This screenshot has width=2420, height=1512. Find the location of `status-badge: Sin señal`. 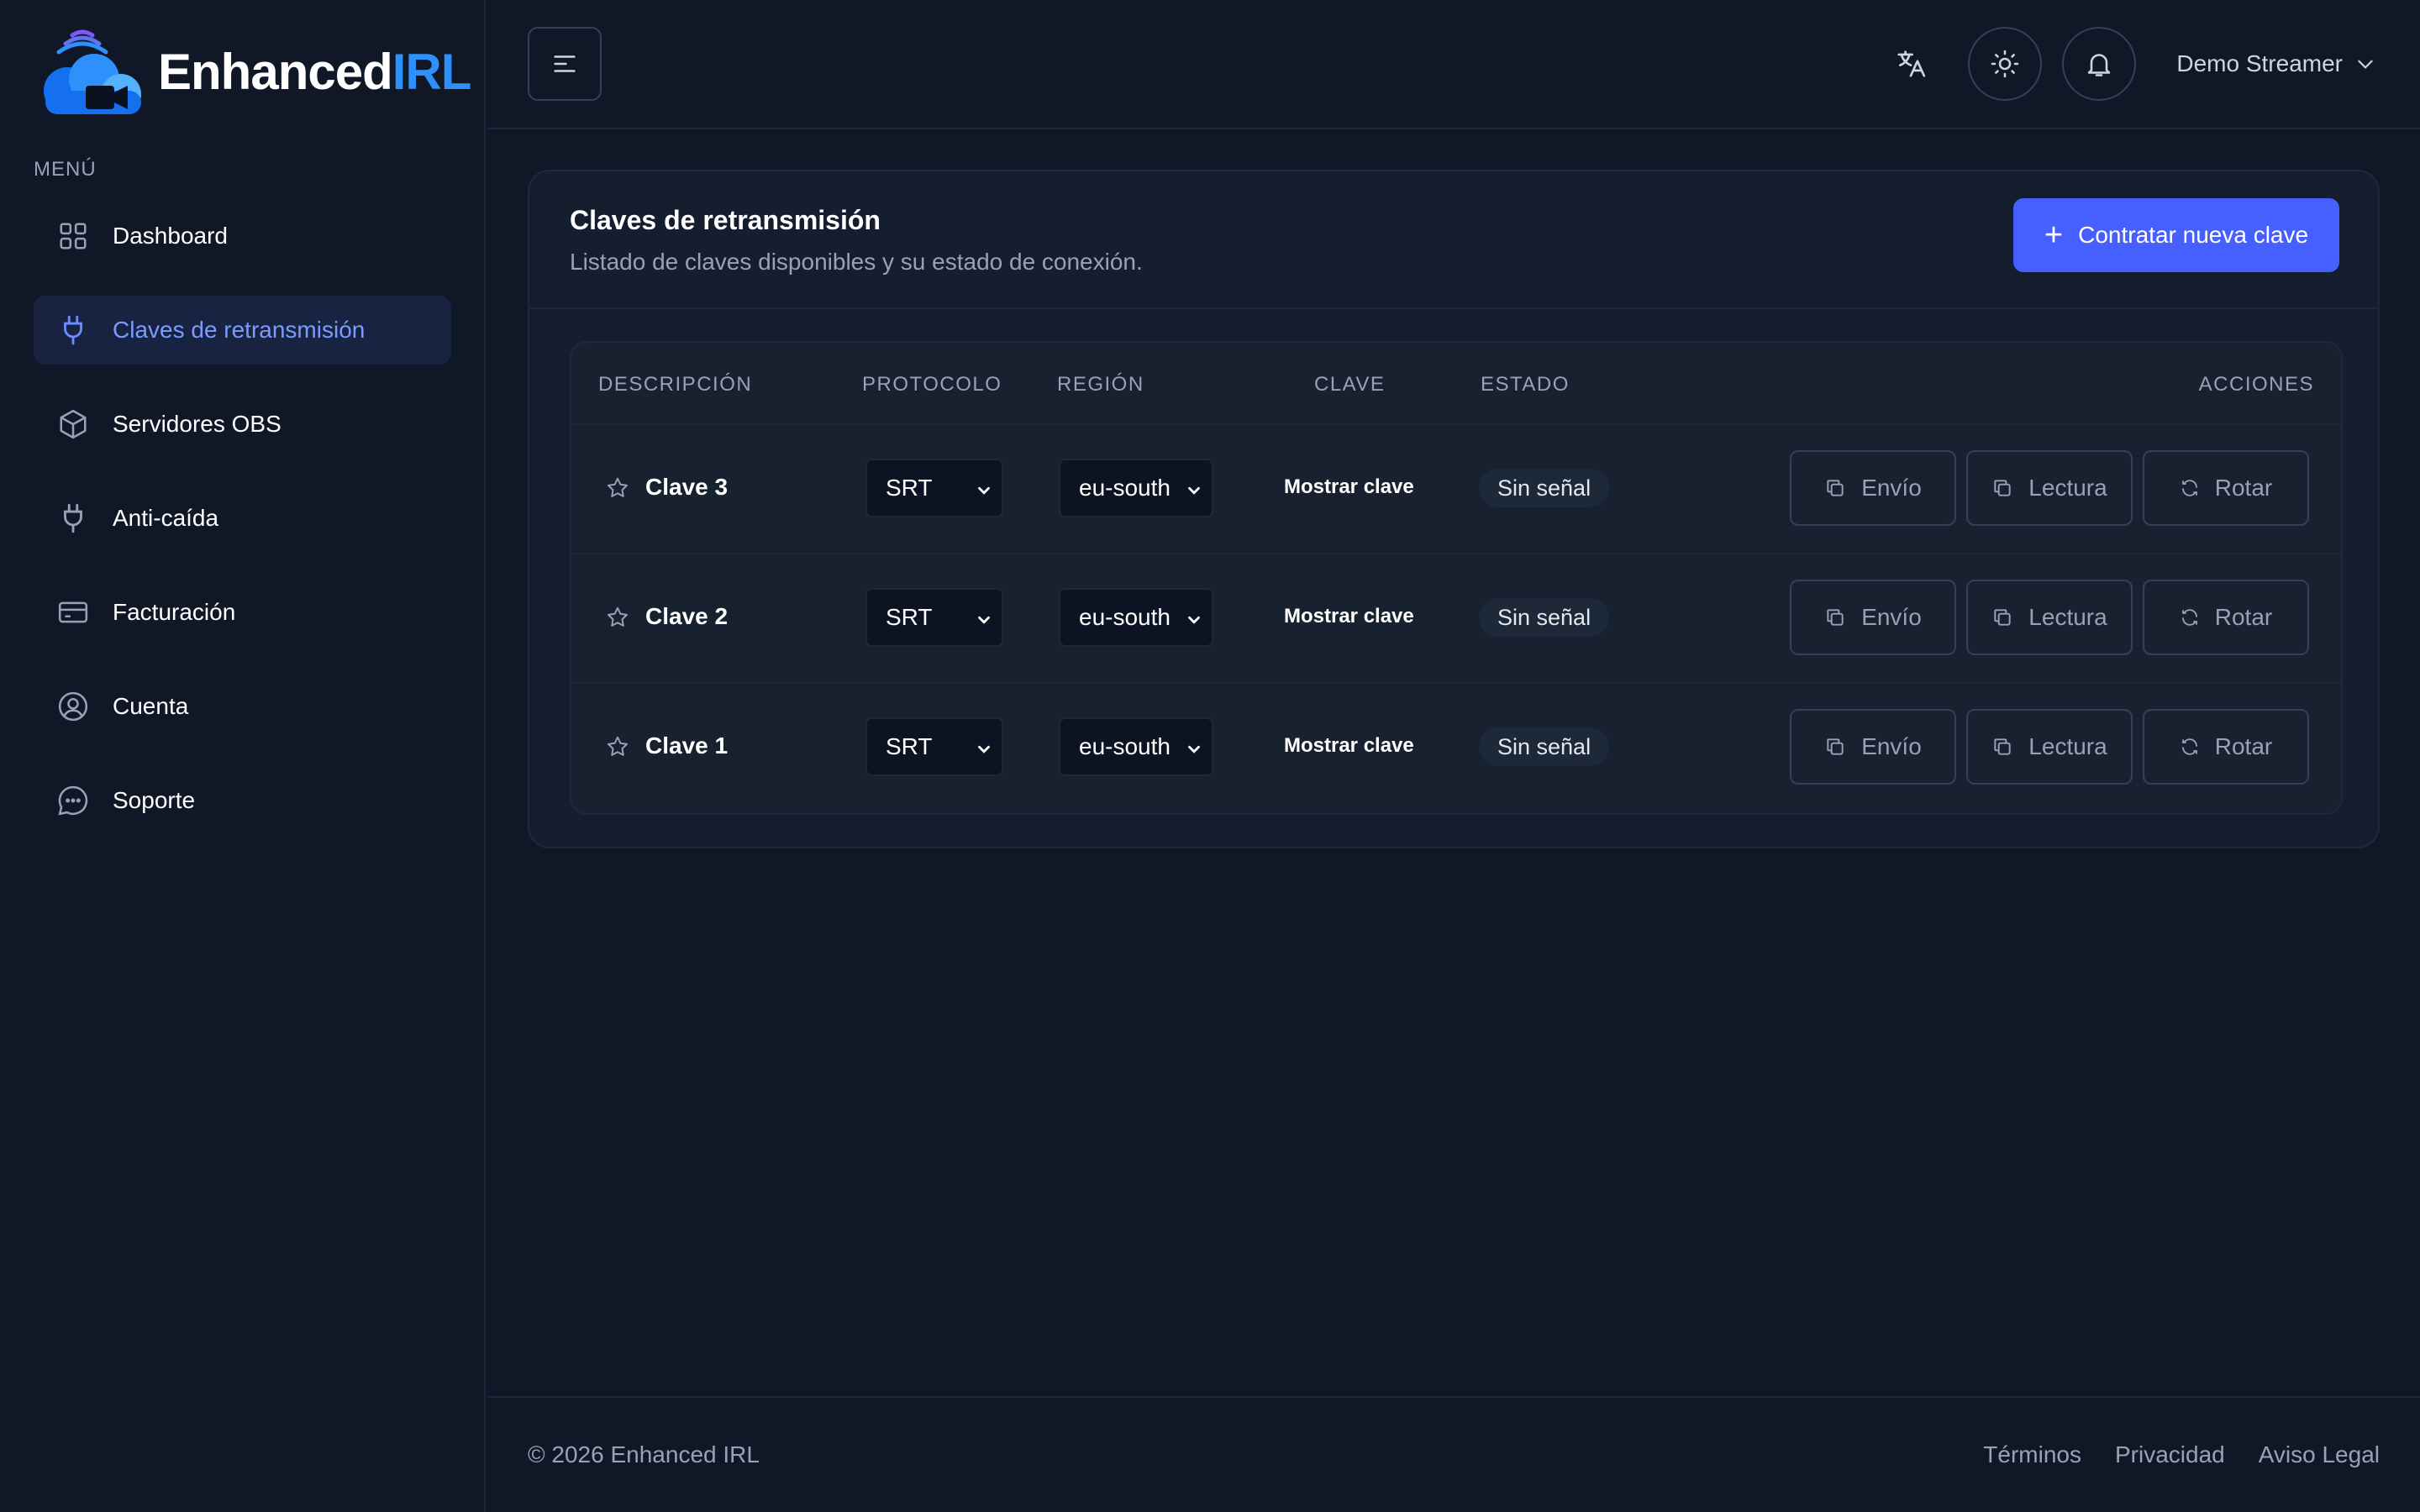

status-badge: Sin señal is located at coordinates (1544, 488).